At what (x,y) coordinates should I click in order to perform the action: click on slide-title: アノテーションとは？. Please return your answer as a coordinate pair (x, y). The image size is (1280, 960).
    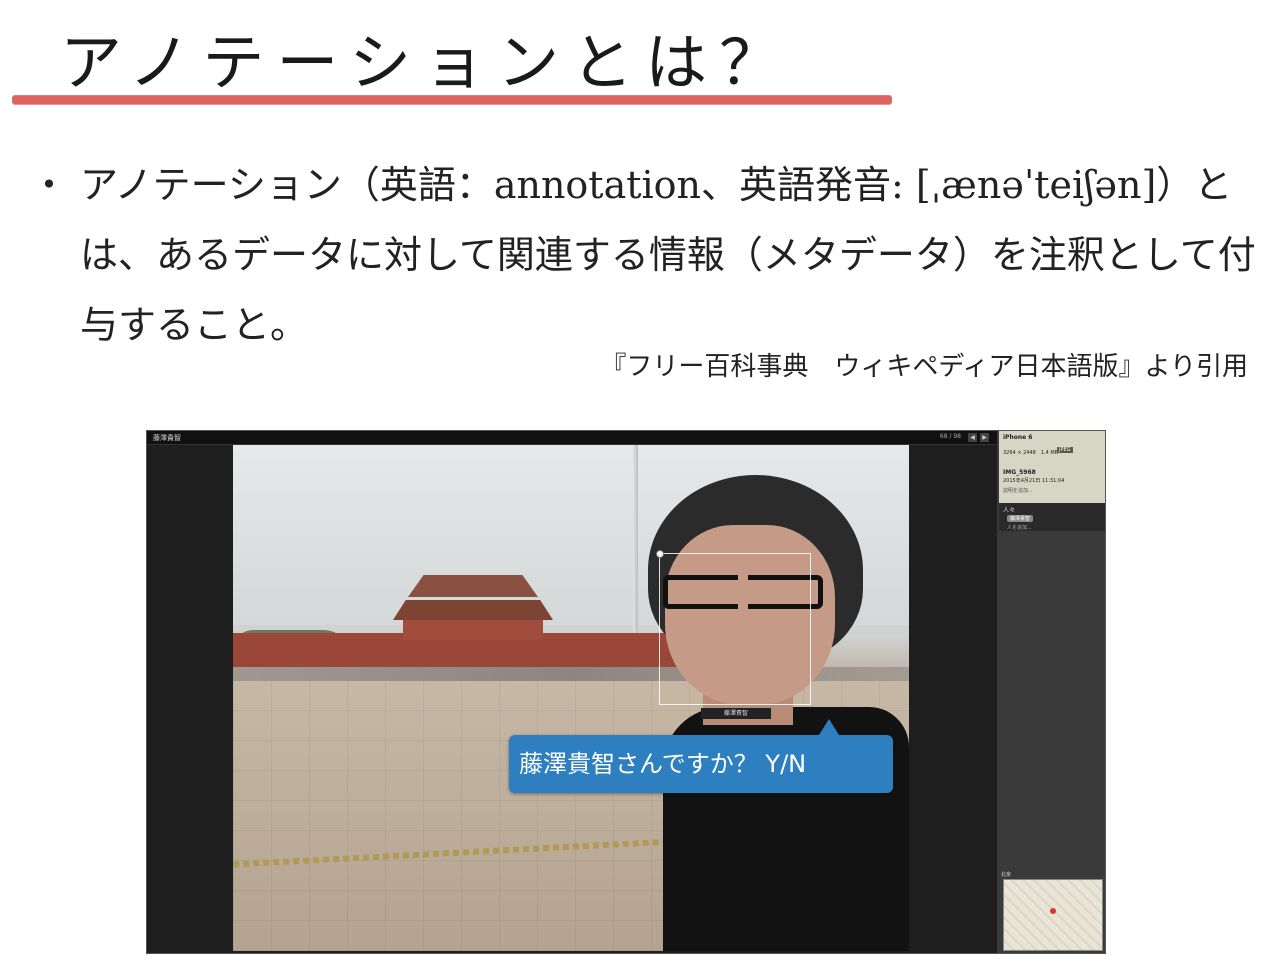
    Looking at the image, I should click on (427, 62).